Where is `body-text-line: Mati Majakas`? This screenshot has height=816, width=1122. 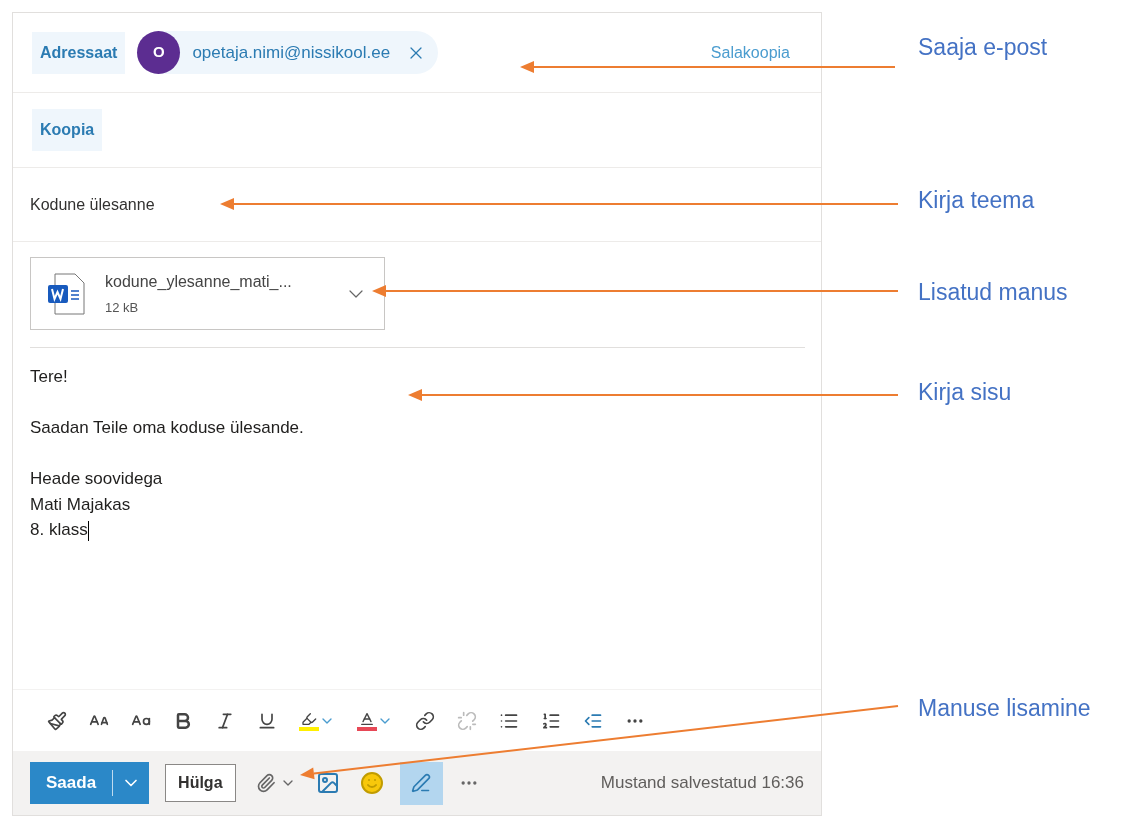
body-text-line: Mati Majakas is located at coordinates (80, 504).